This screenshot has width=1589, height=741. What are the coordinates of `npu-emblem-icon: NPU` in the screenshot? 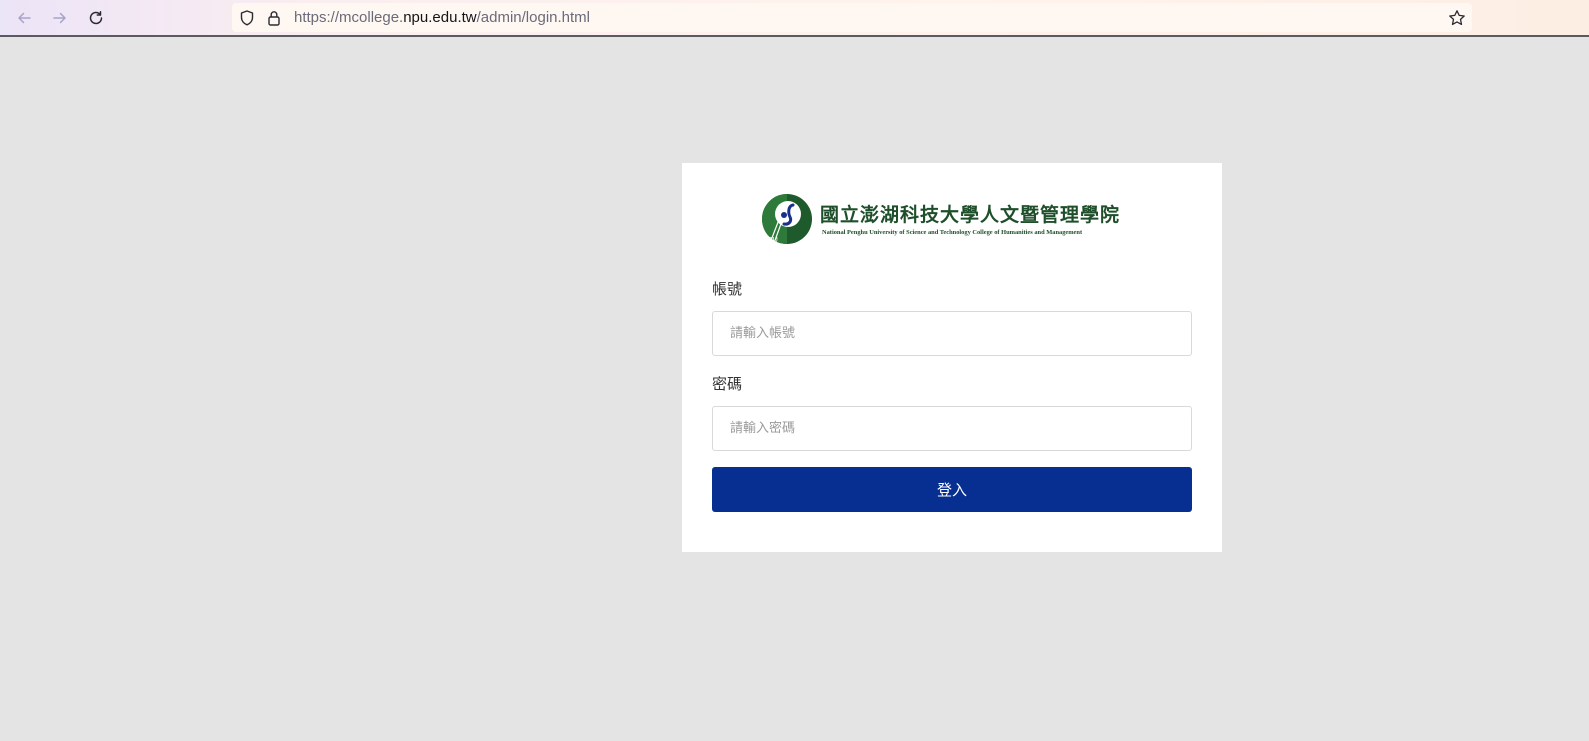 It's located at (787, 219).